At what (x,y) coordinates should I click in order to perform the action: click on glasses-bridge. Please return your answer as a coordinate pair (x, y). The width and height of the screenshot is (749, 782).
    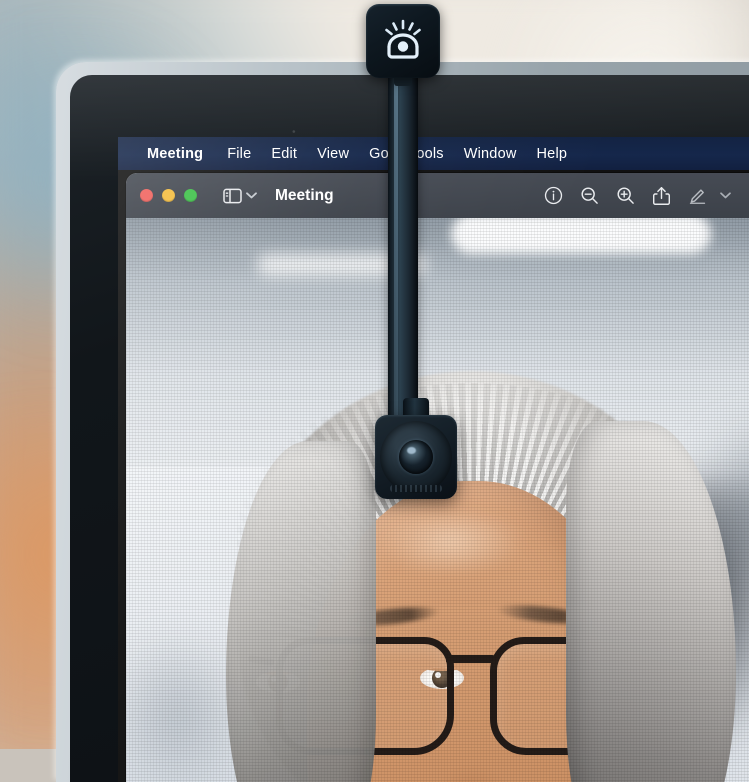
    Looking at the image, I should click on (472, 658).